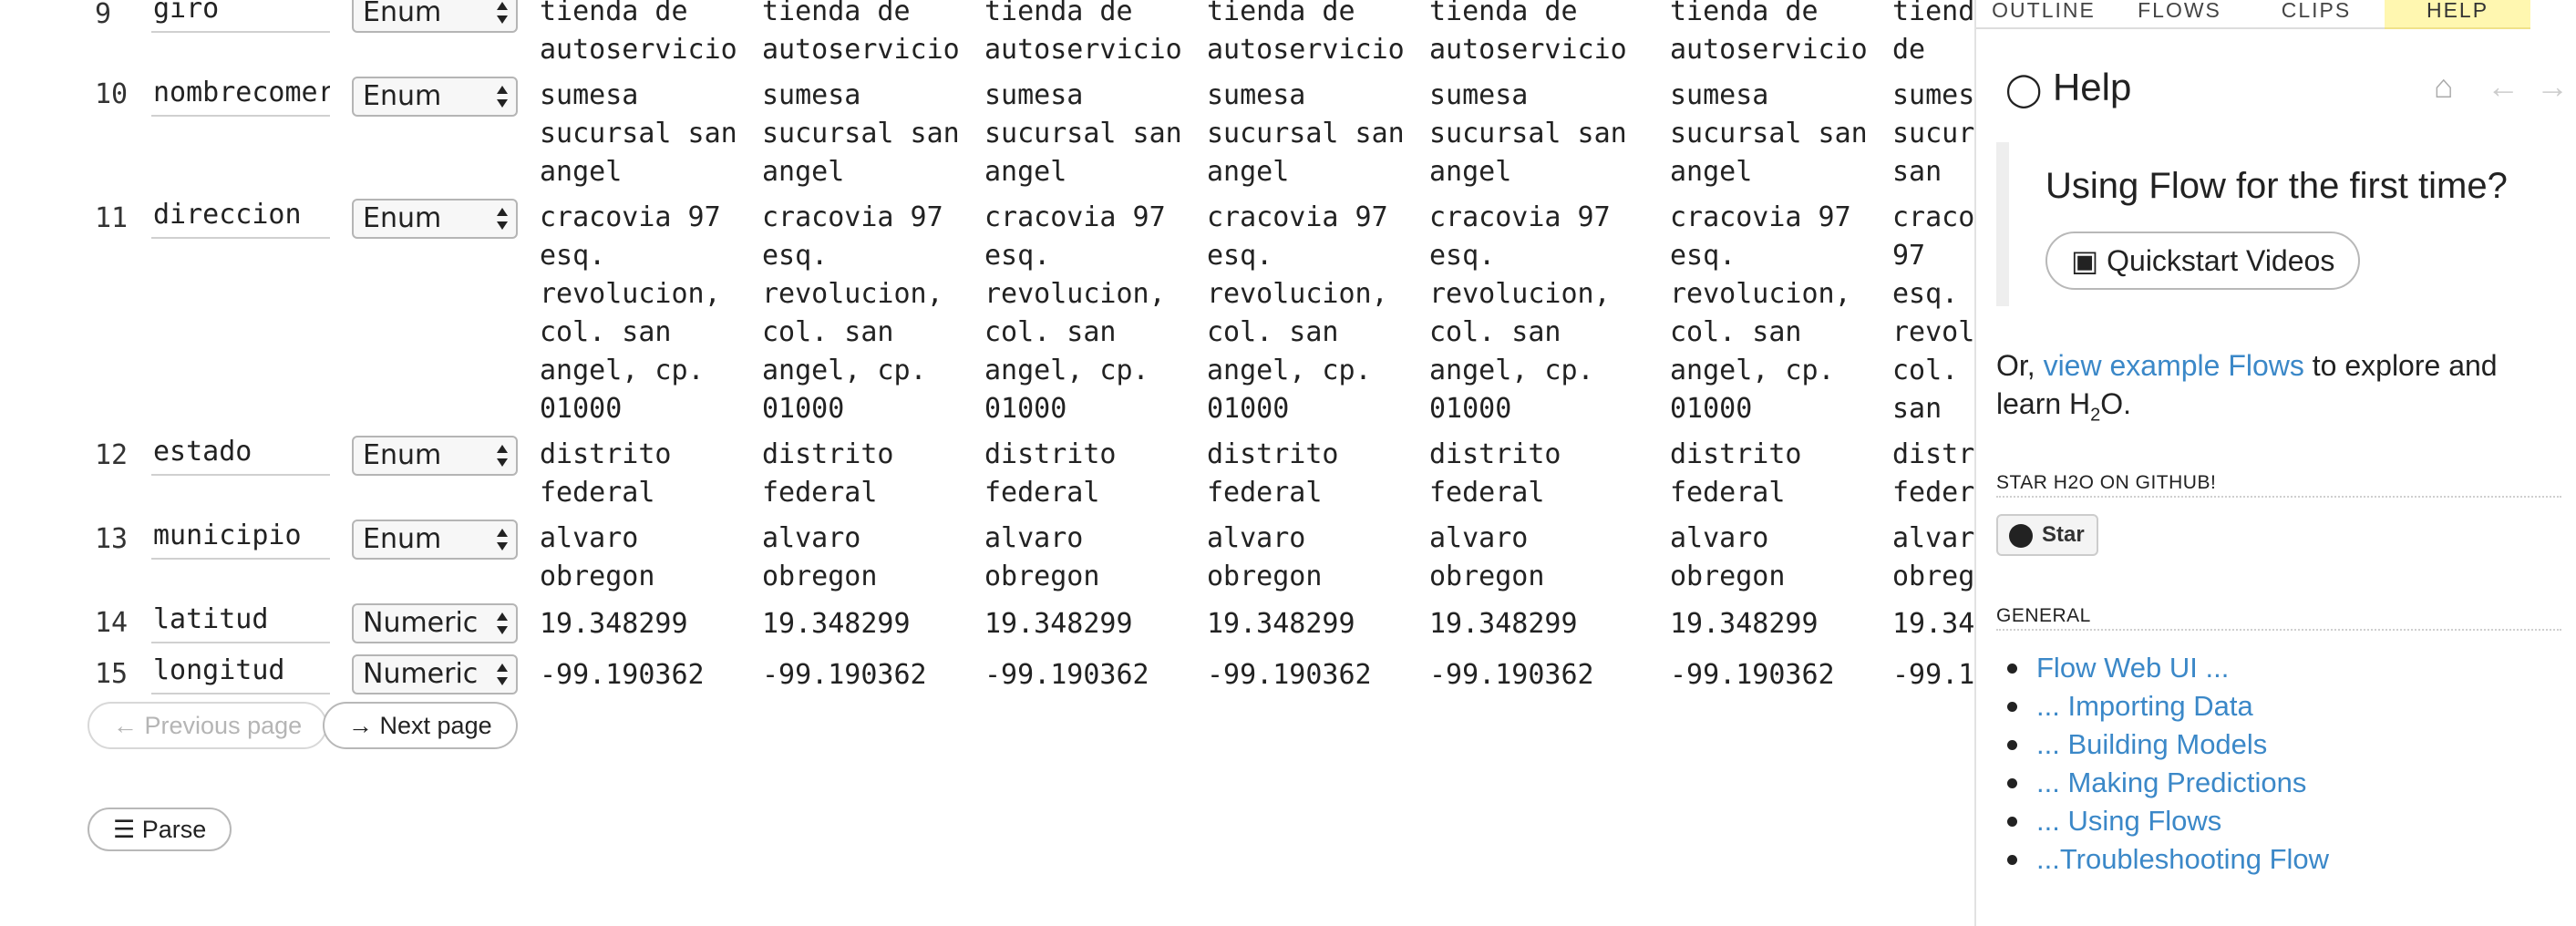 This screenshot has height=926, width=2576. What do you see at coordinates (2278, 821) in the screenshot?
I see `help-link-using-flows: ... Using Flows` at bounding box center [2278, 821].